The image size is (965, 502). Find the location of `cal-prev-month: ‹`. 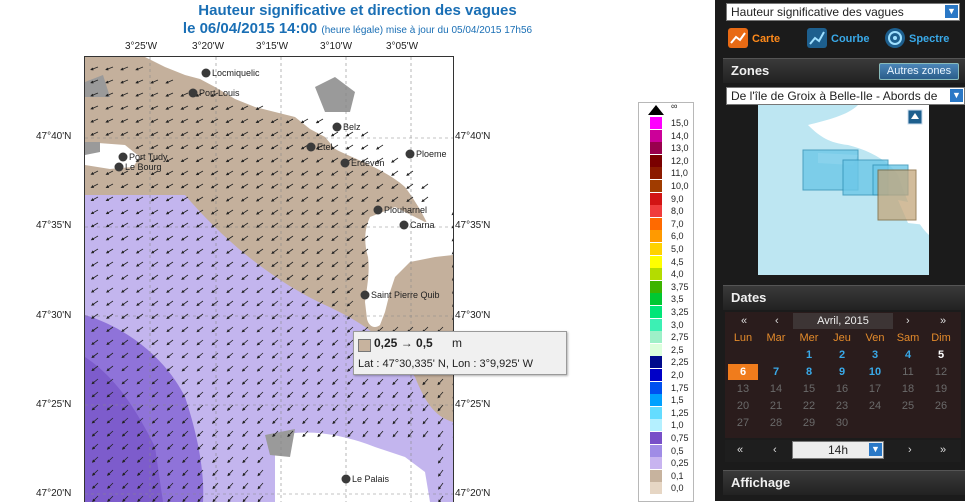

cal-prev-month: ‹ is located at coordinates (777, 321).